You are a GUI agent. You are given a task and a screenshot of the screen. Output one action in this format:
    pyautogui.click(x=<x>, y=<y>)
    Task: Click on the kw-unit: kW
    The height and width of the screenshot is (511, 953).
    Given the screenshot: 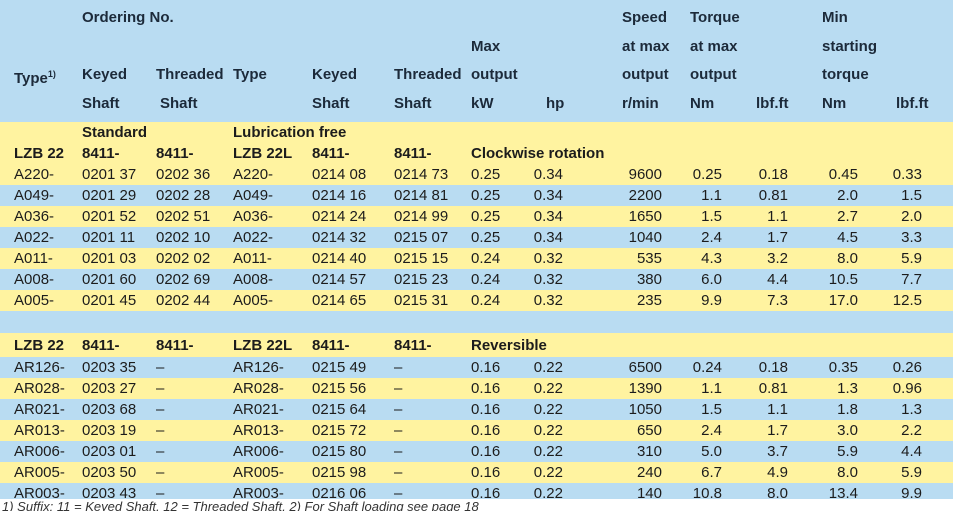 What is the action you would take?
    pyautogui.click(x=482, y=103)
    